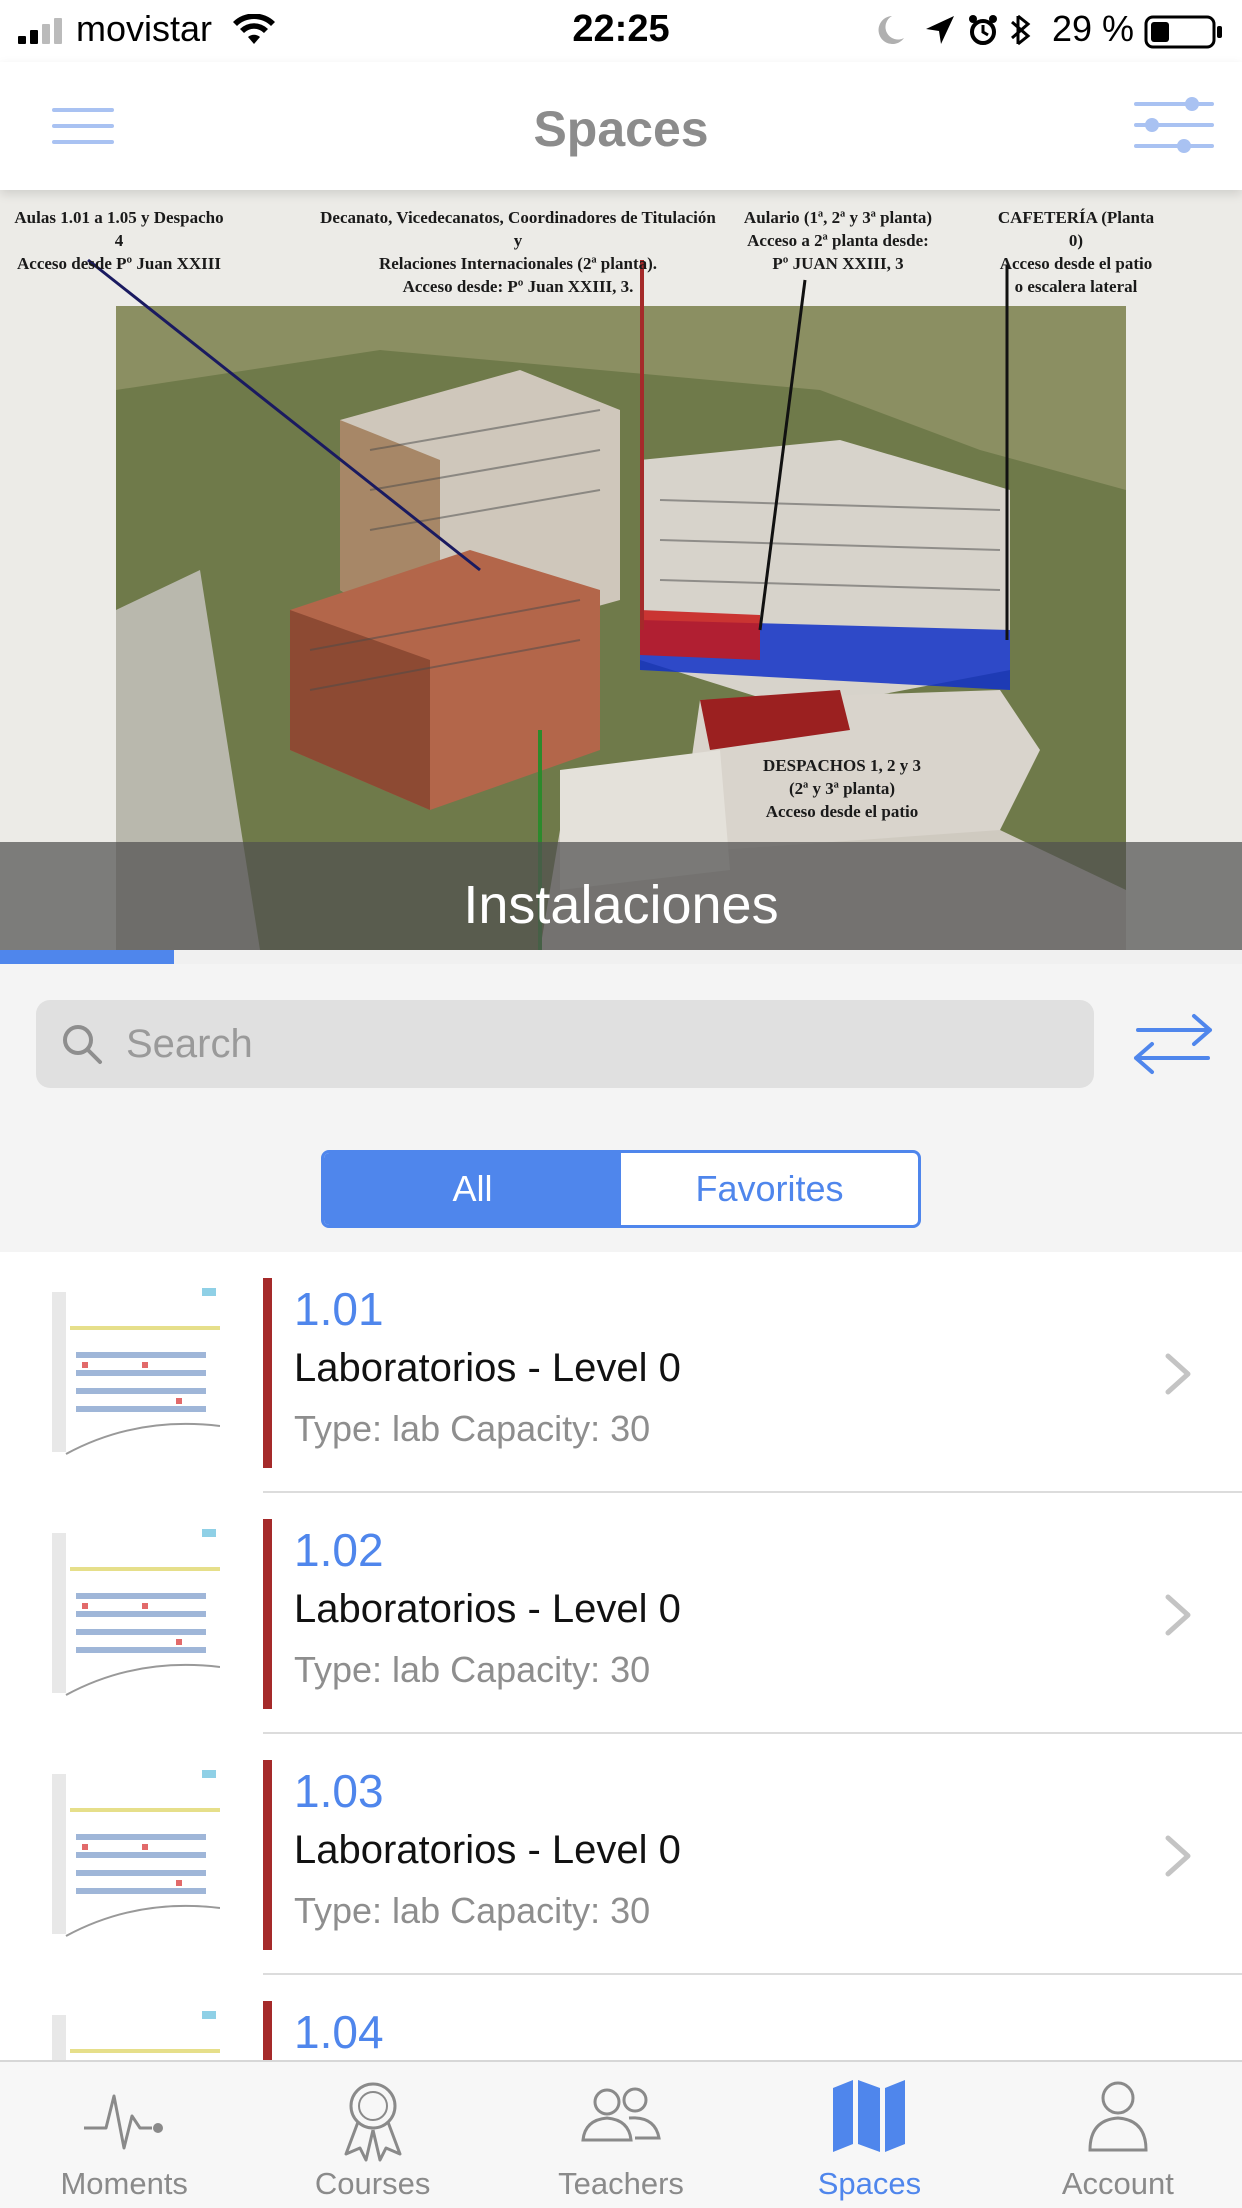 The width and height of the screenshot is (1242, 2208). What do you see at coordinates (869, 2116) in the screenshot?
I see `map-icon` at bounding box center [869, 2116].